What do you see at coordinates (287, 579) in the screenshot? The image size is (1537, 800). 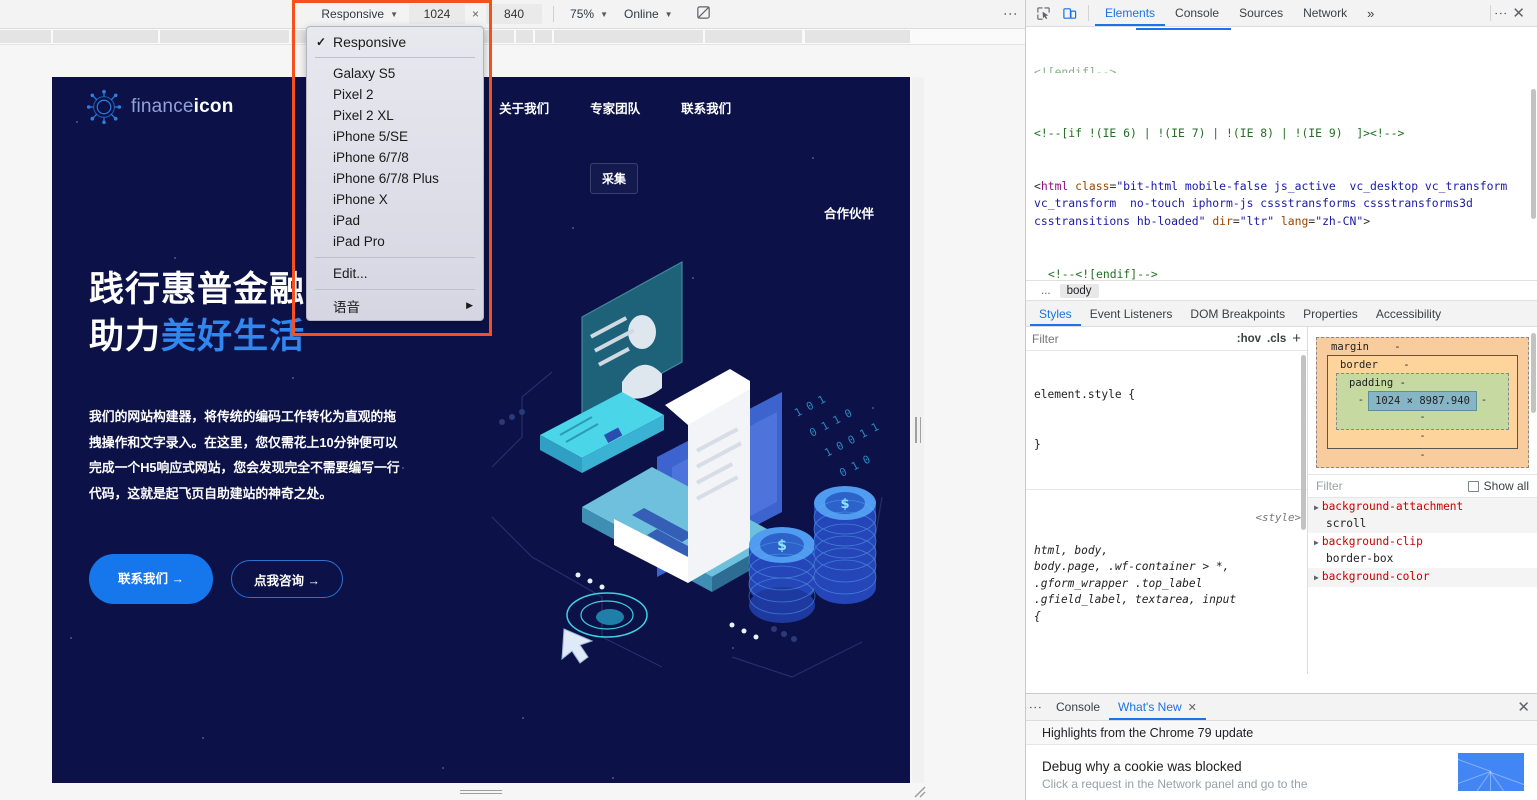 I see `consult-button: 点我咨询 →` at bounding box center [287, 579].